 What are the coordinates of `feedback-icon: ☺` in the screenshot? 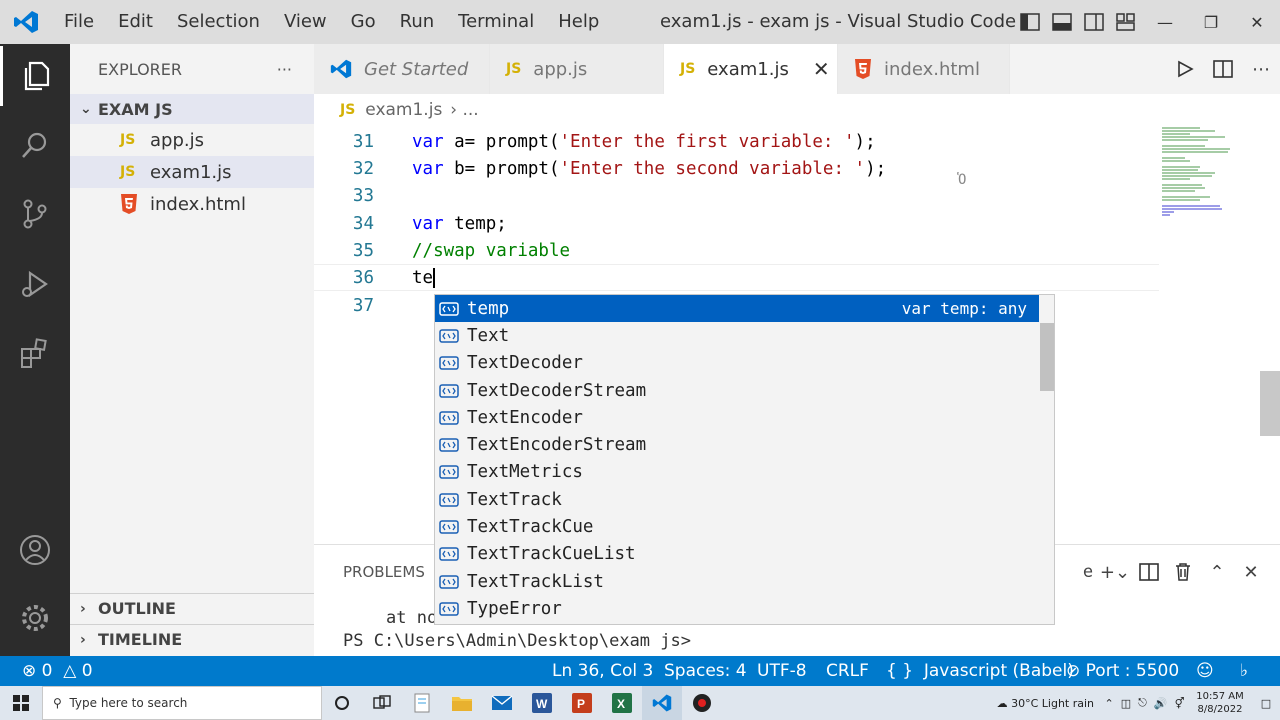 It's located at (1205, 671).